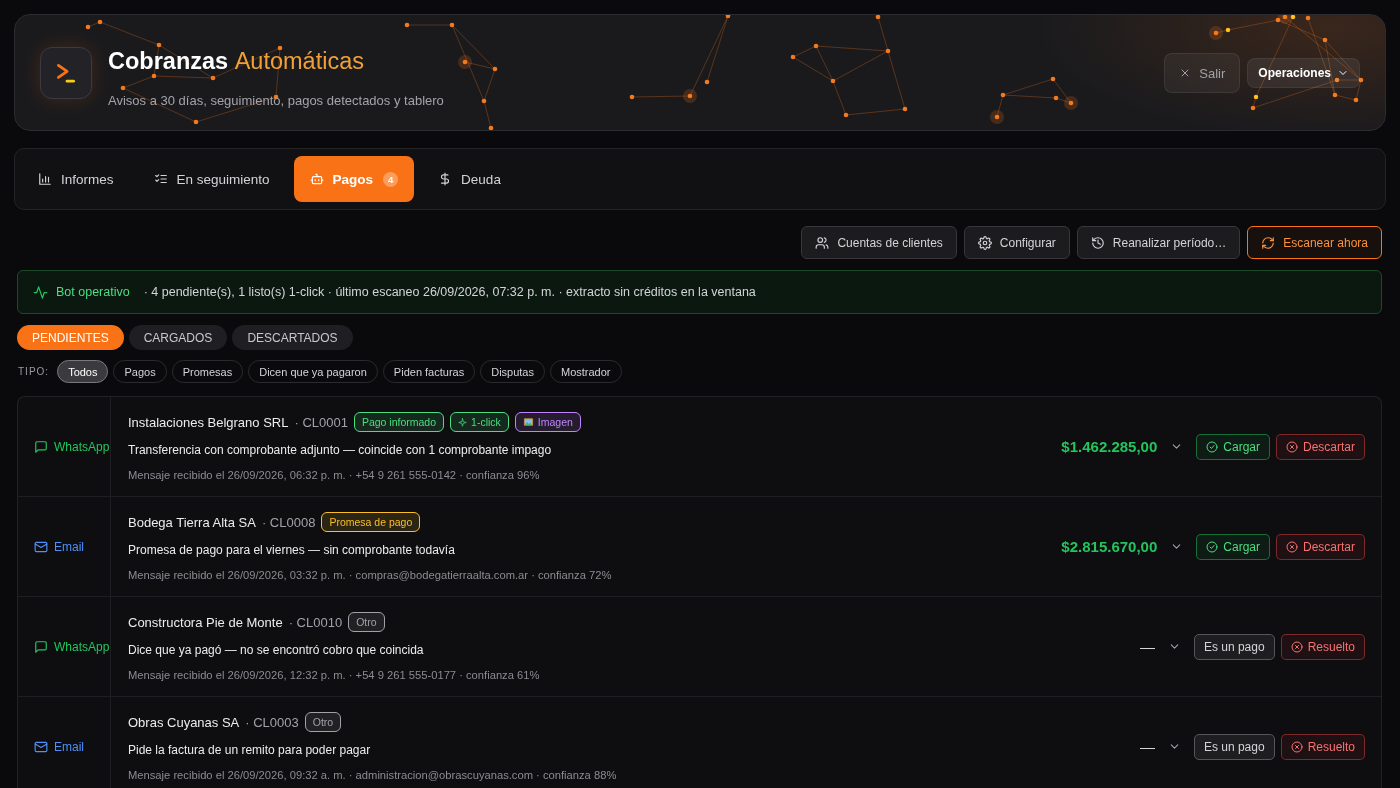 The width and height of the screenshot is (1400, 788). I want to click on sparkle-icon, so click(463, 422).